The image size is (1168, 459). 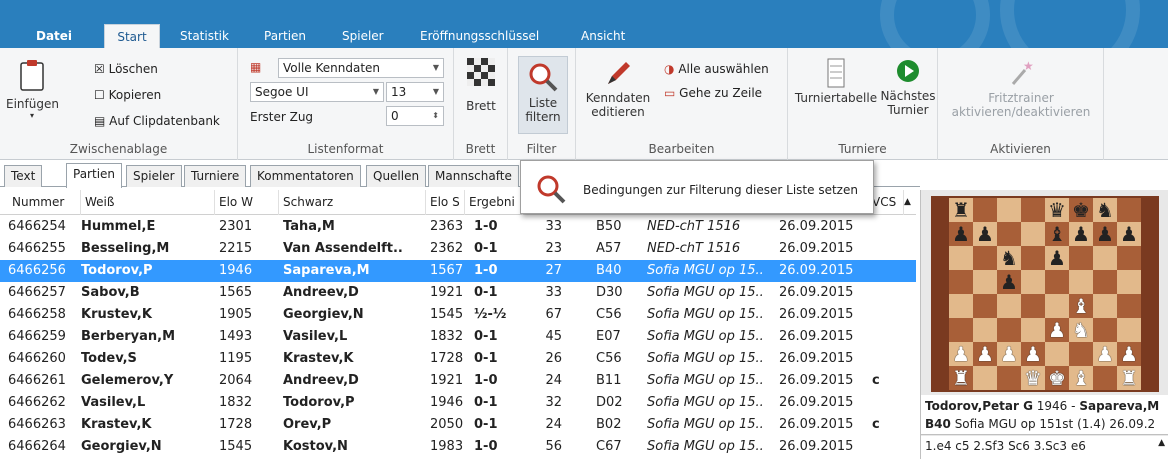 I want to click on tab-datei: Datei, so click(x=54, y=36).